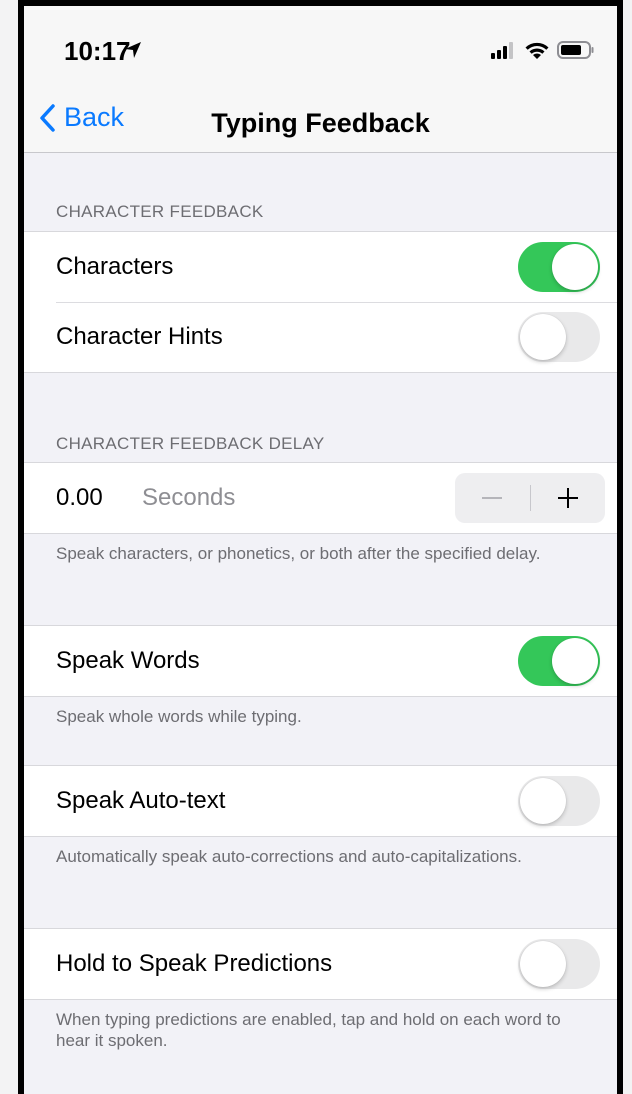 The image size is (632, 1094). Describe the element at coordinates (502, 50) in the screenshot. I see `signal-icon` at that location.